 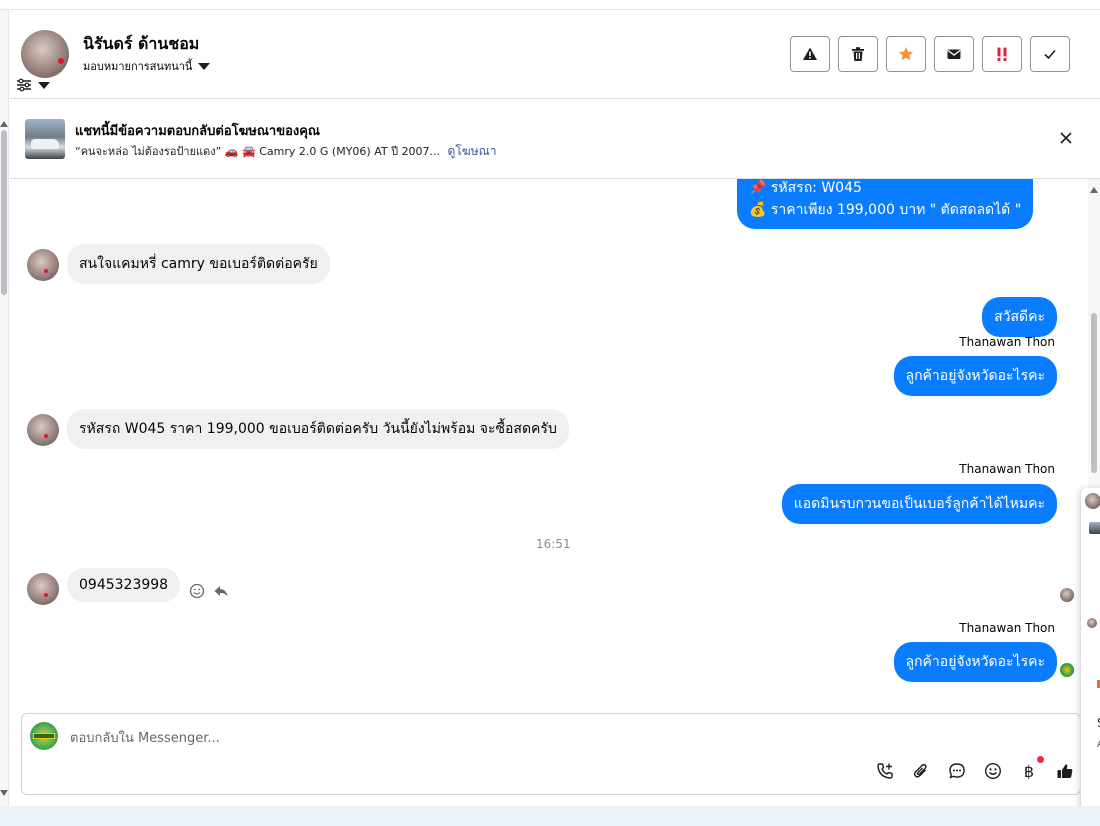 I want to click on trash-icon, so click(x=858, y=54).